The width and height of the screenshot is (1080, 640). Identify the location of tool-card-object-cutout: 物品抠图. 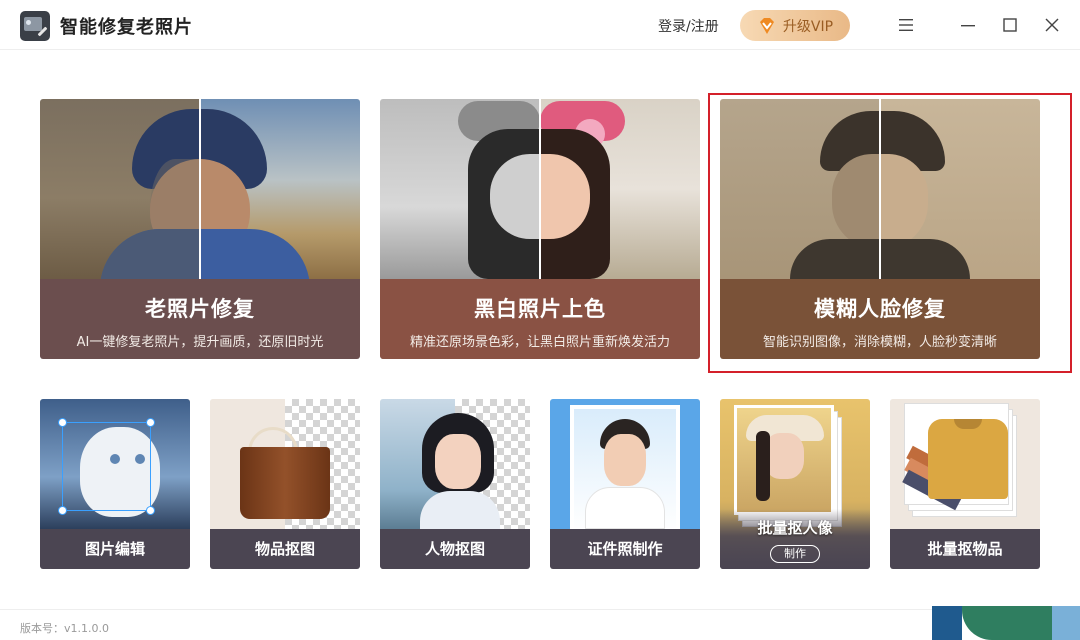
(285, 484).